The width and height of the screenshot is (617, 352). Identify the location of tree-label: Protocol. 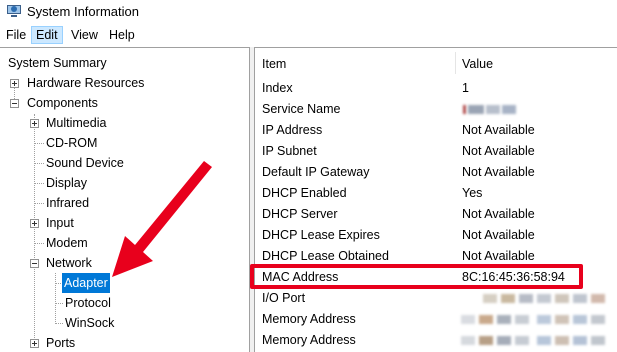
(88, 303).